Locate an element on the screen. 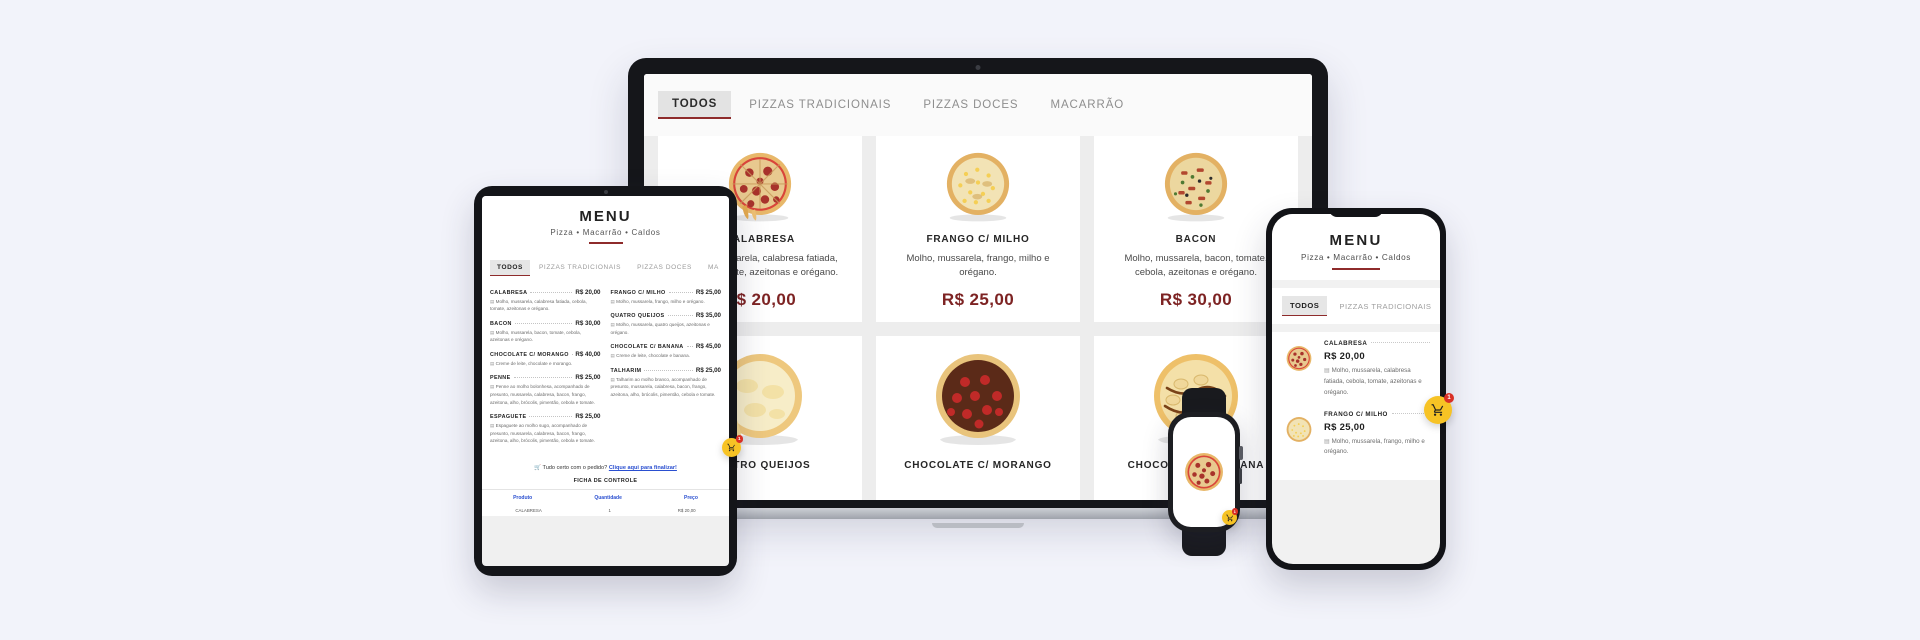  phone-tab-bar: TODOS PIZZAS TRADICIONAIS is located at coordinates (1356, 306).